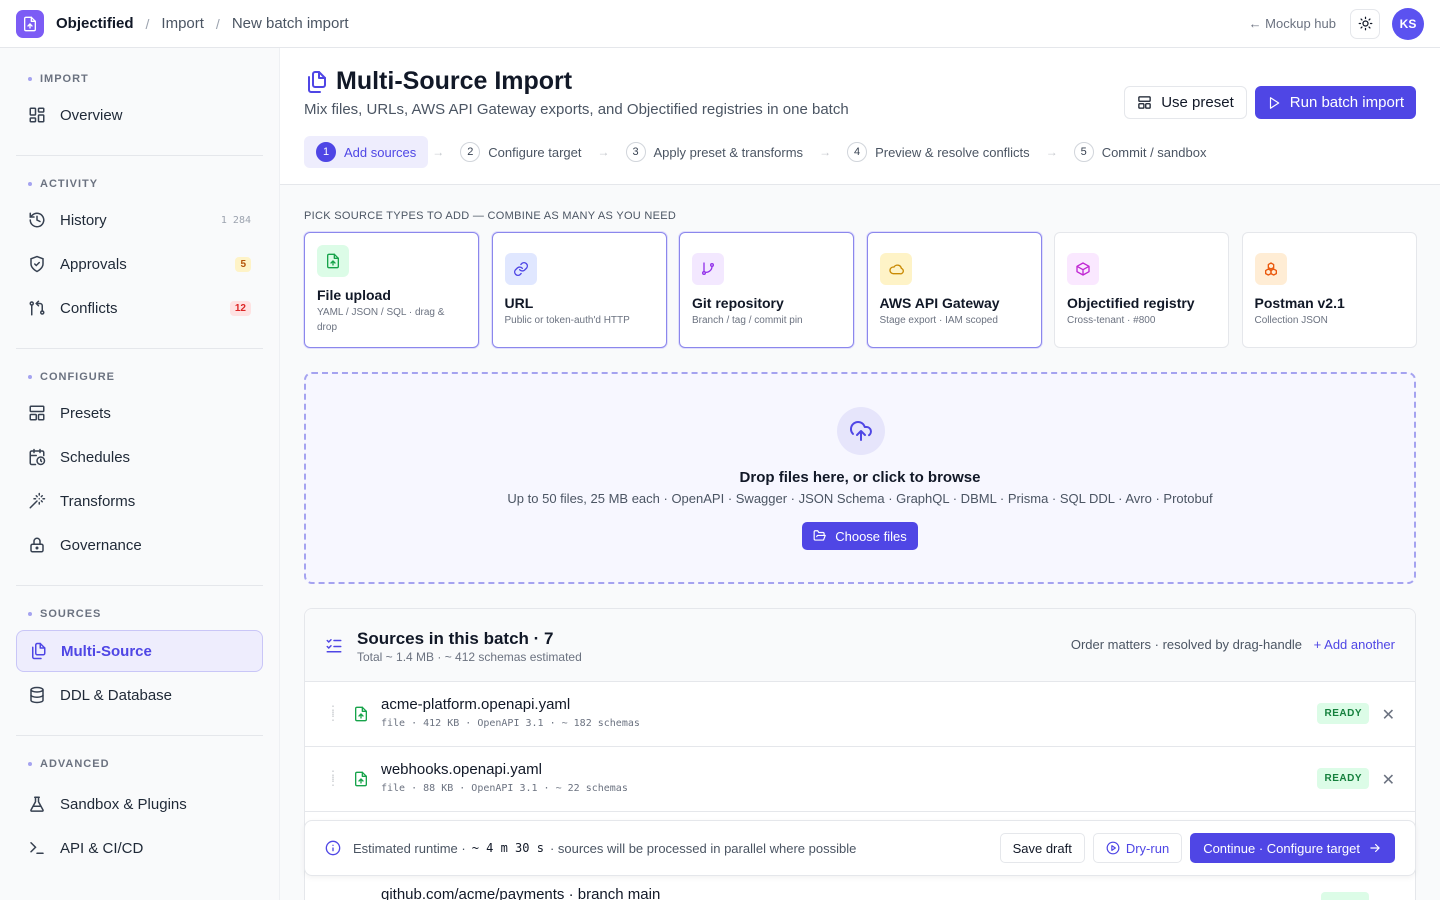 The width and height of the screenshot is (1440, 900). Describe the element at coordinates (461, 769) in the screenshot. I see `source-name: webhooks.openapi.yaml` at that location.